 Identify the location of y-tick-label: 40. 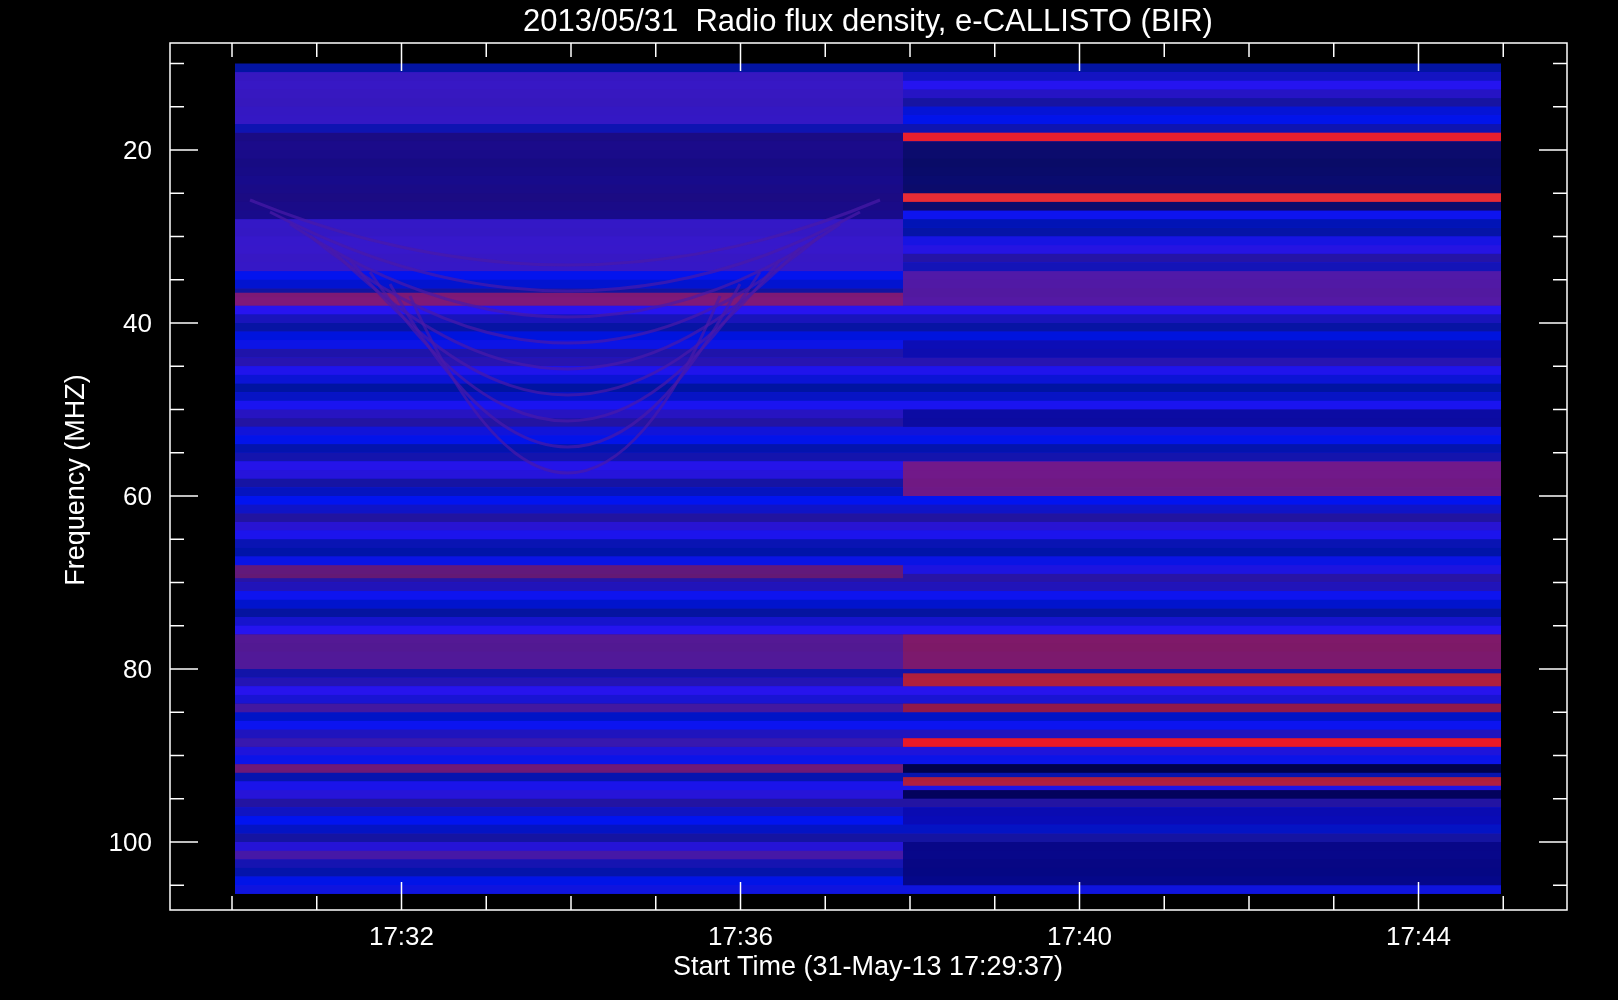
(137, 323).